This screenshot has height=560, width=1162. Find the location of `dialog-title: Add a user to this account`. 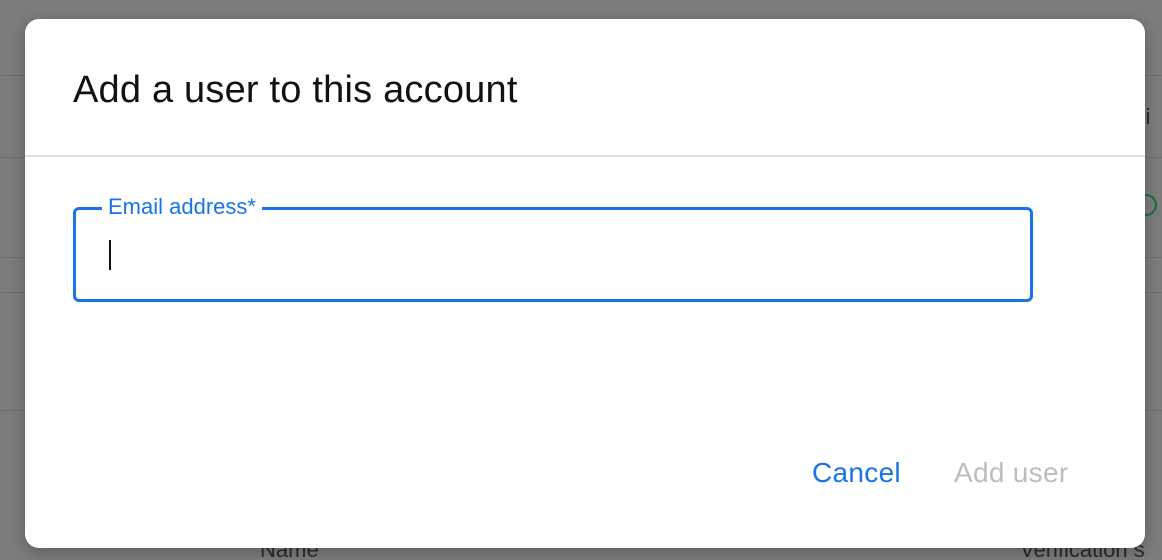

dialog-title: Add a user to this account is located at coordinates (295, 90).